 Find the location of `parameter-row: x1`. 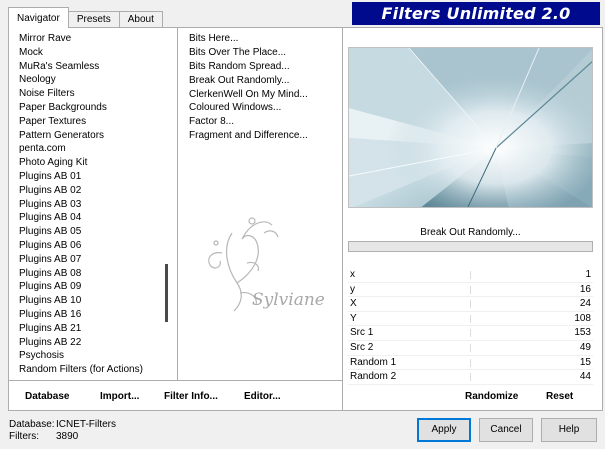

parameter-row: x1 is located at coordinates (470, 275).